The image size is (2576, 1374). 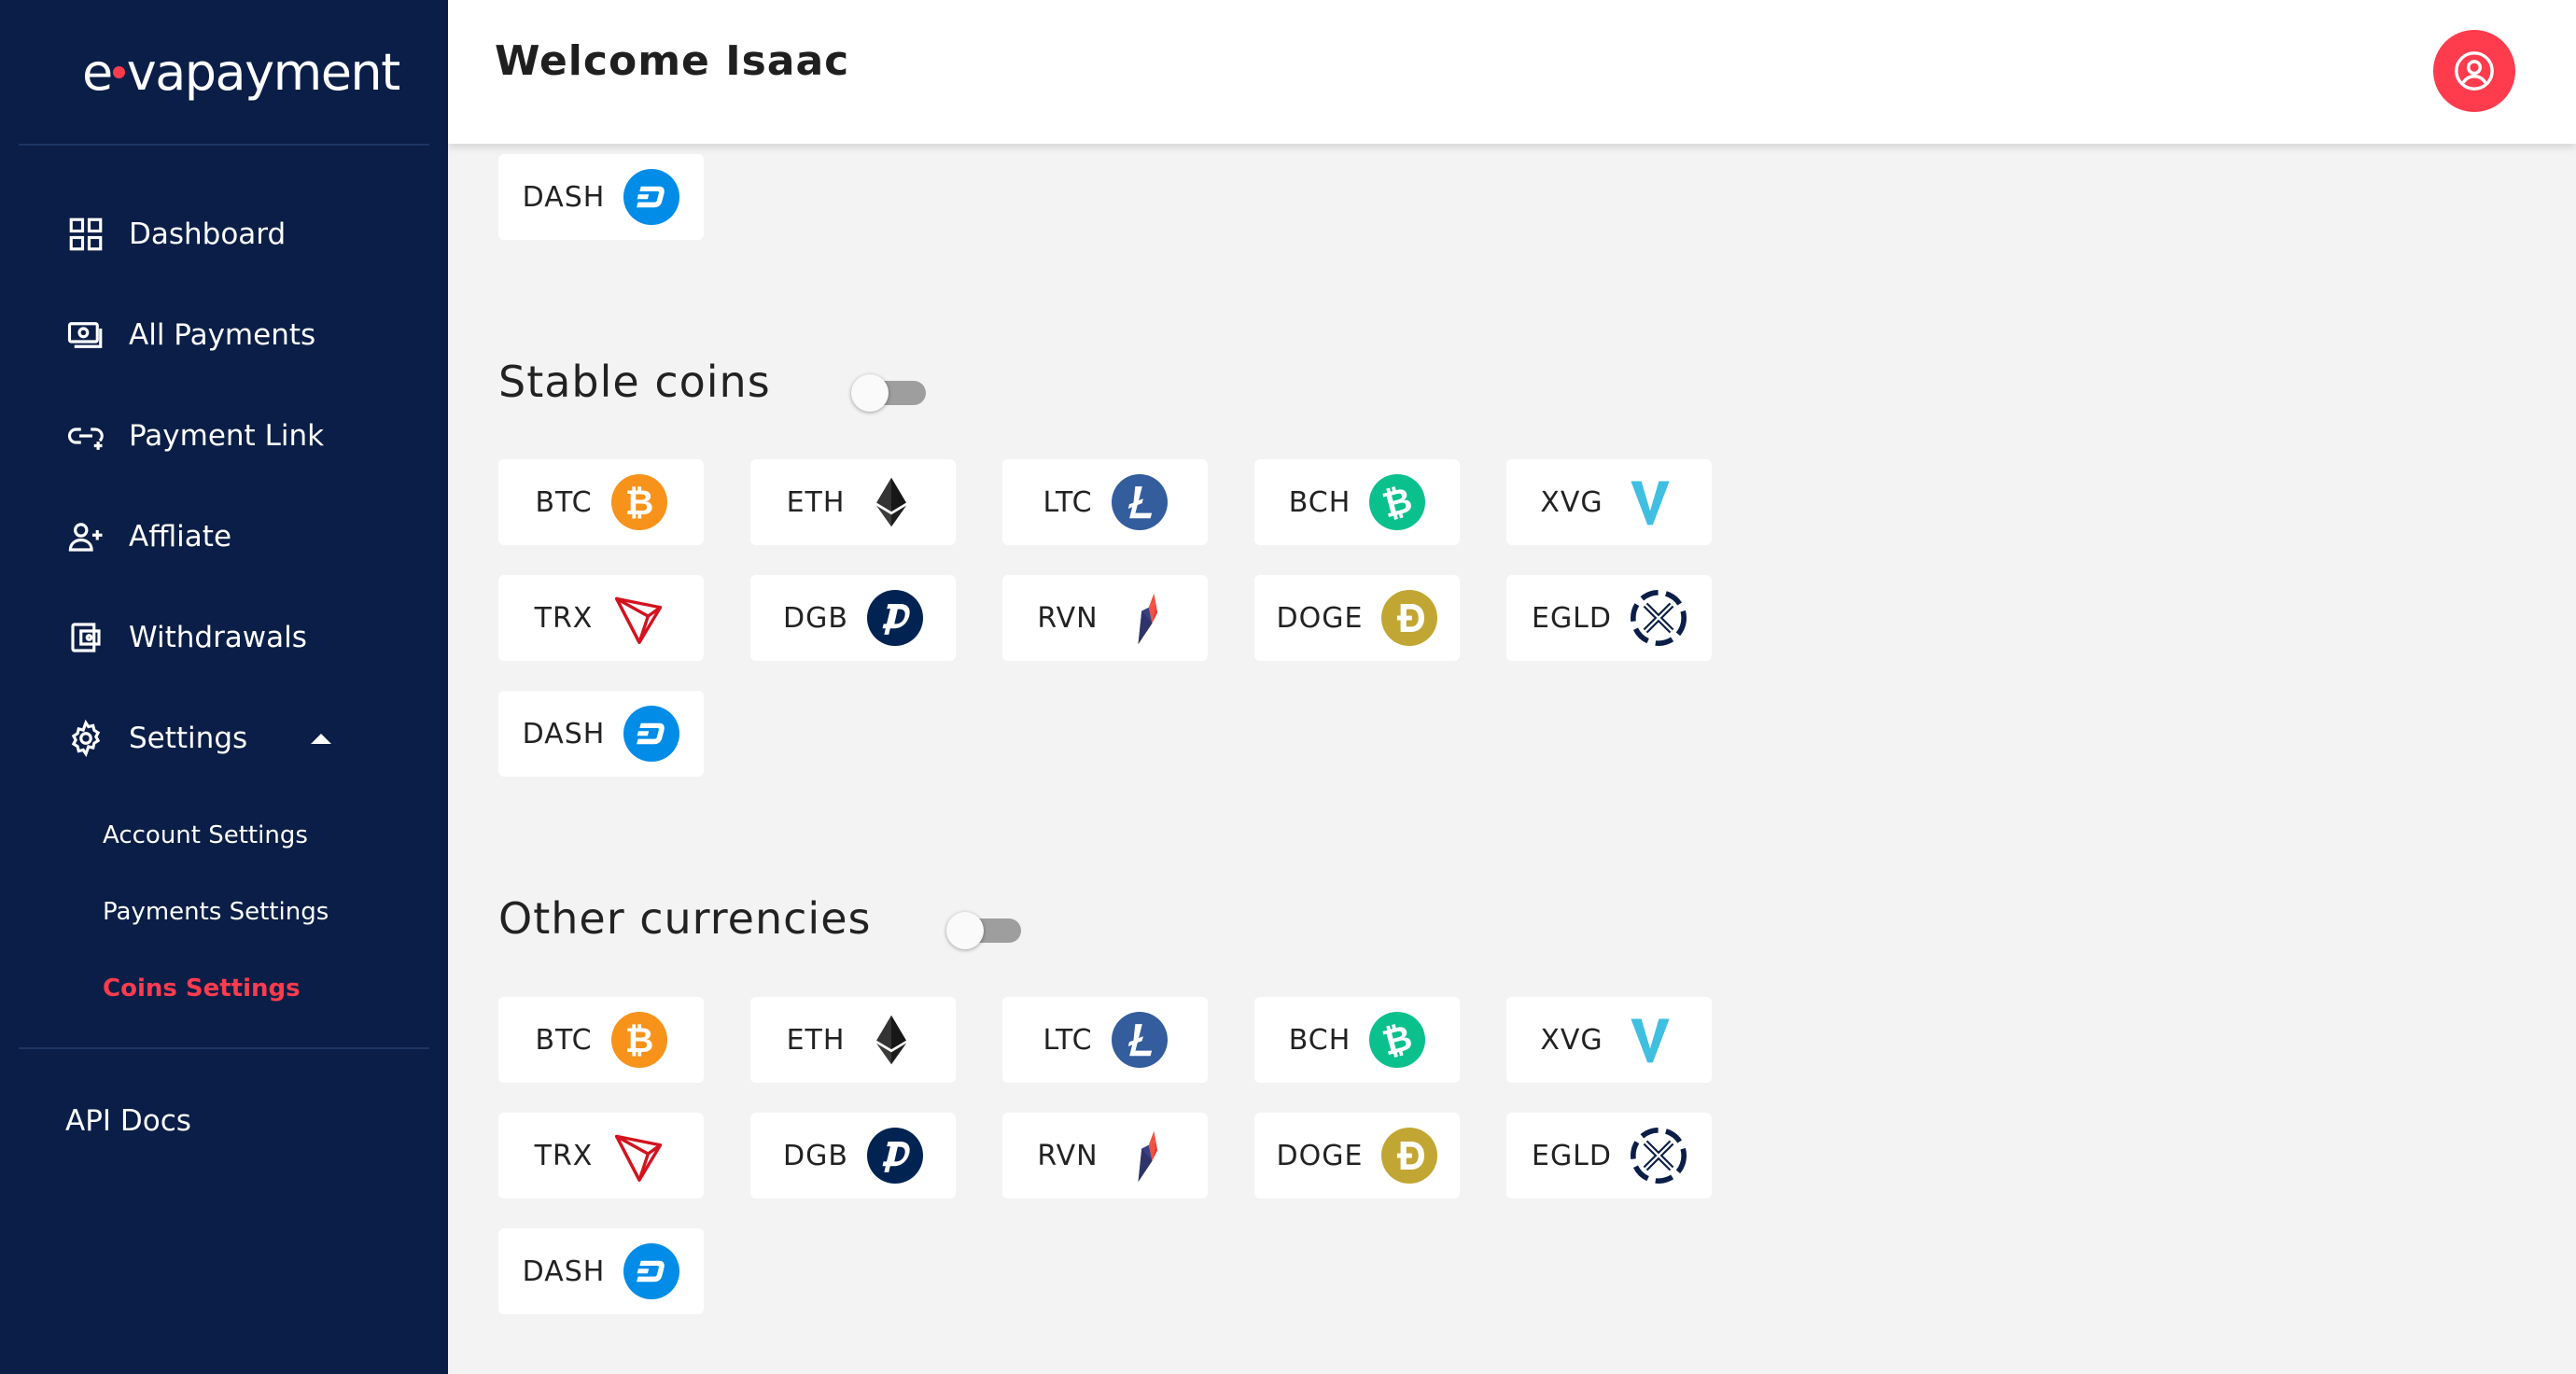 I want to click on sidebar-item-label: API Docs, so click(x=128, y=1121).